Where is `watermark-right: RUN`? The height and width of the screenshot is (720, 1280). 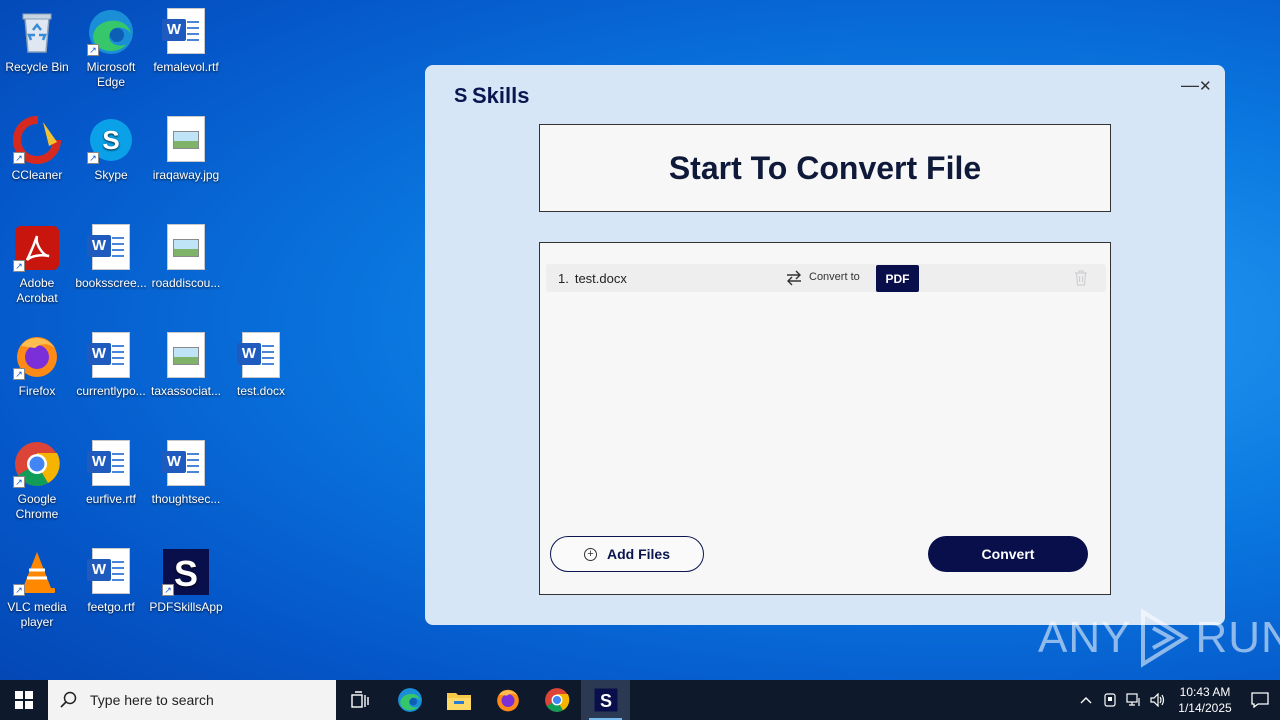
watermark-right: RUN is located at coordinates (1237, 637).